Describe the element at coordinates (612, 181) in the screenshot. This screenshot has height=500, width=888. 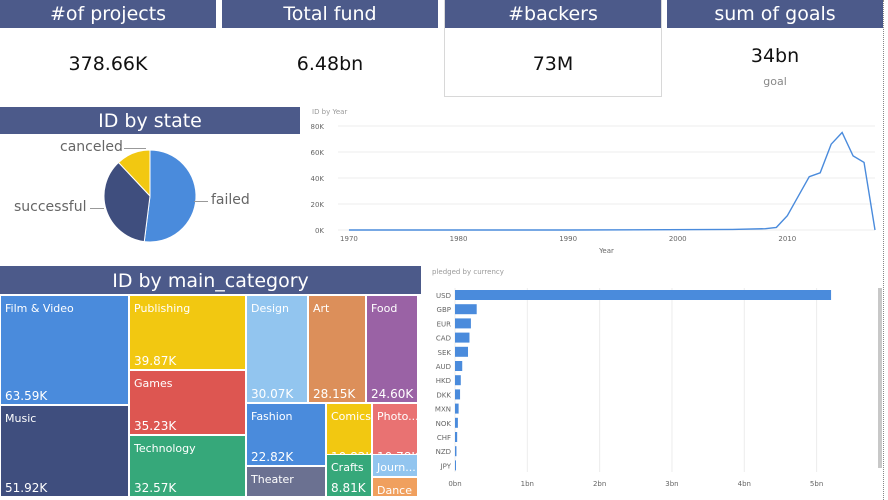
I see `series-line` at that location.